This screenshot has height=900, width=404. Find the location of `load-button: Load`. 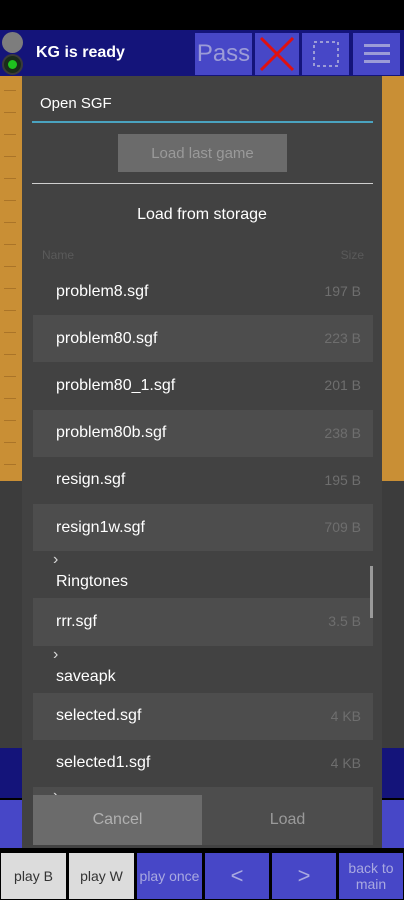

load-button: Load is located at coordinates (287, 820).